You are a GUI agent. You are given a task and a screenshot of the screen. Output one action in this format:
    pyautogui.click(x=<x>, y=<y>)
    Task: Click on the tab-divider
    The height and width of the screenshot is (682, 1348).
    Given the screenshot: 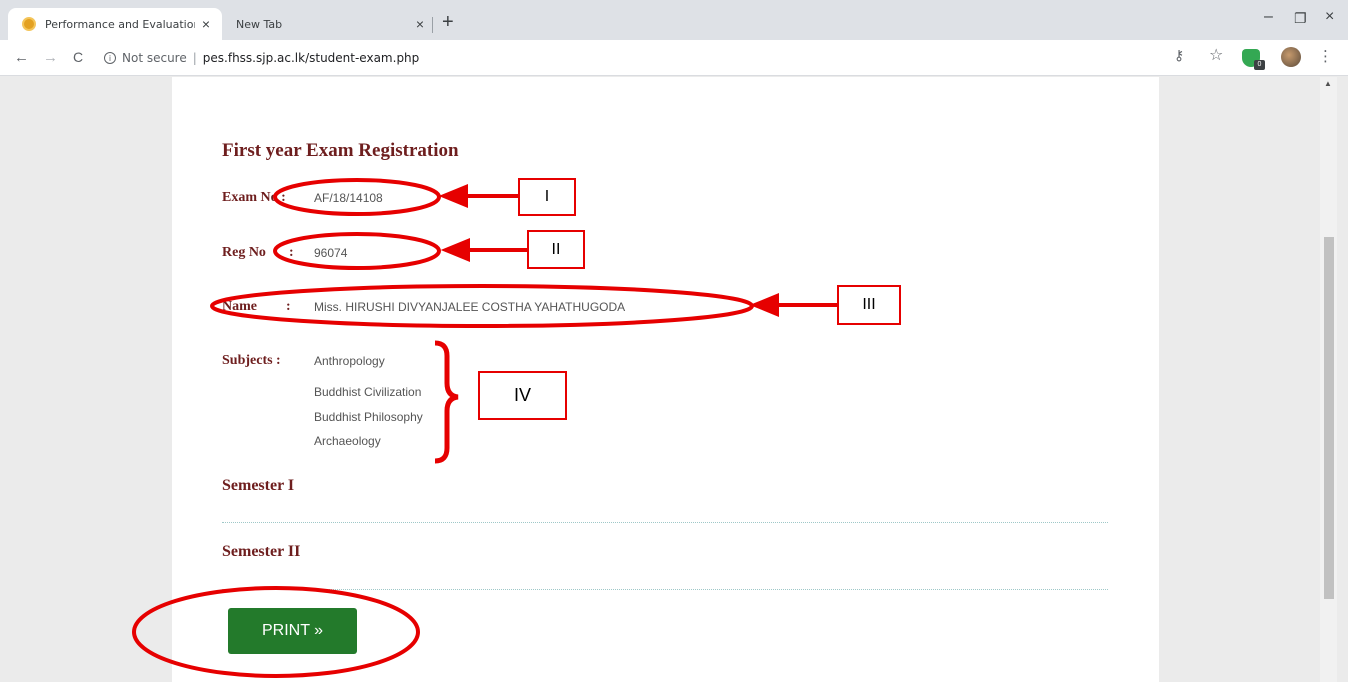 What is the action you would take?
    pyautogui.click(x=432, y=25)
    